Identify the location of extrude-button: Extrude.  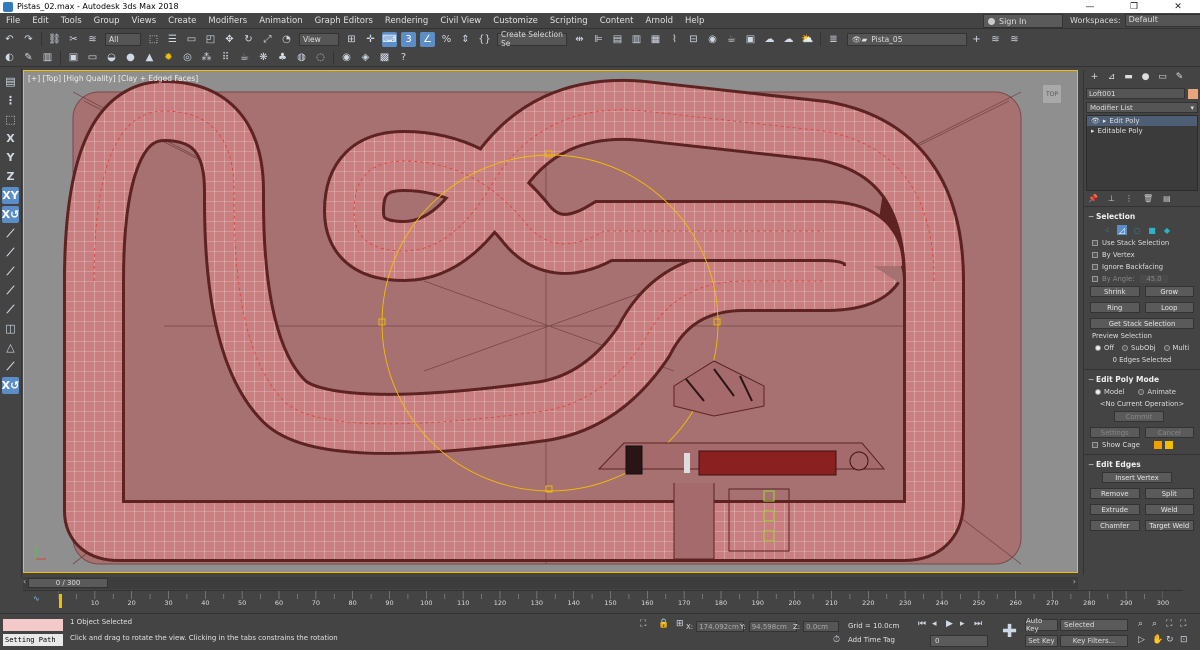
(1115, 509).